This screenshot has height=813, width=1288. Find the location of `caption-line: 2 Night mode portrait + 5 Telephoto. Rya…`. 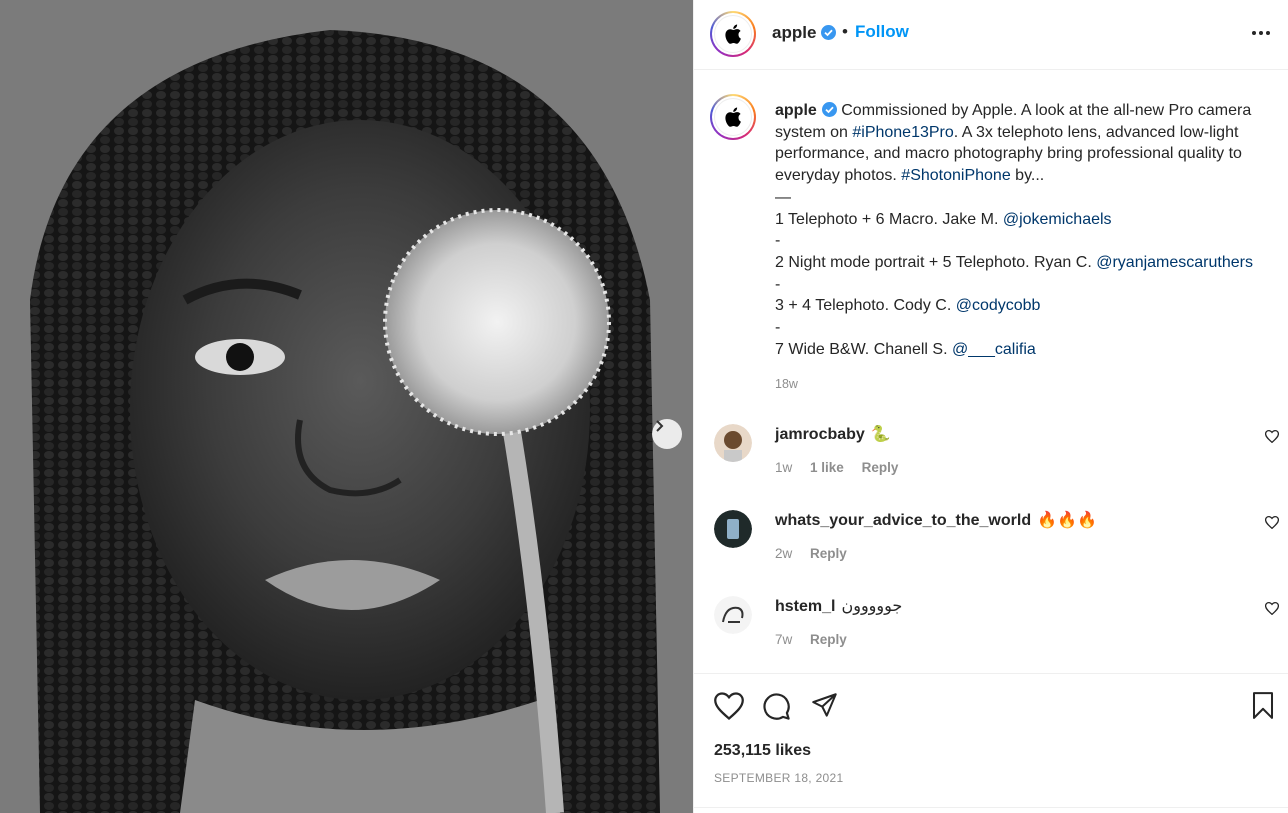

caption-line: 2 Night mode portrait + 5 Telephoto. Rya… is located at coordinates (1014, 262).